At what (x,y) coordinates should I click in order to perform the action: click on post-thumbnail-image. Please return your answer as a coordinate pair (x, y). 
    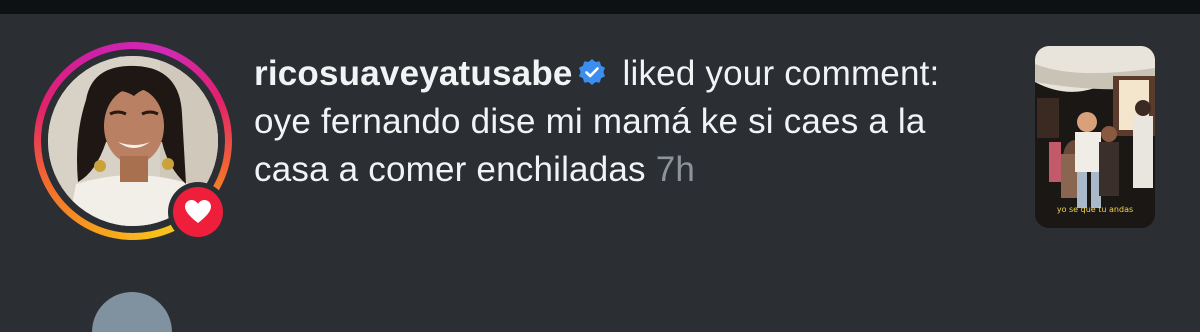
    Looking at the image, I should click on (1095, 137).